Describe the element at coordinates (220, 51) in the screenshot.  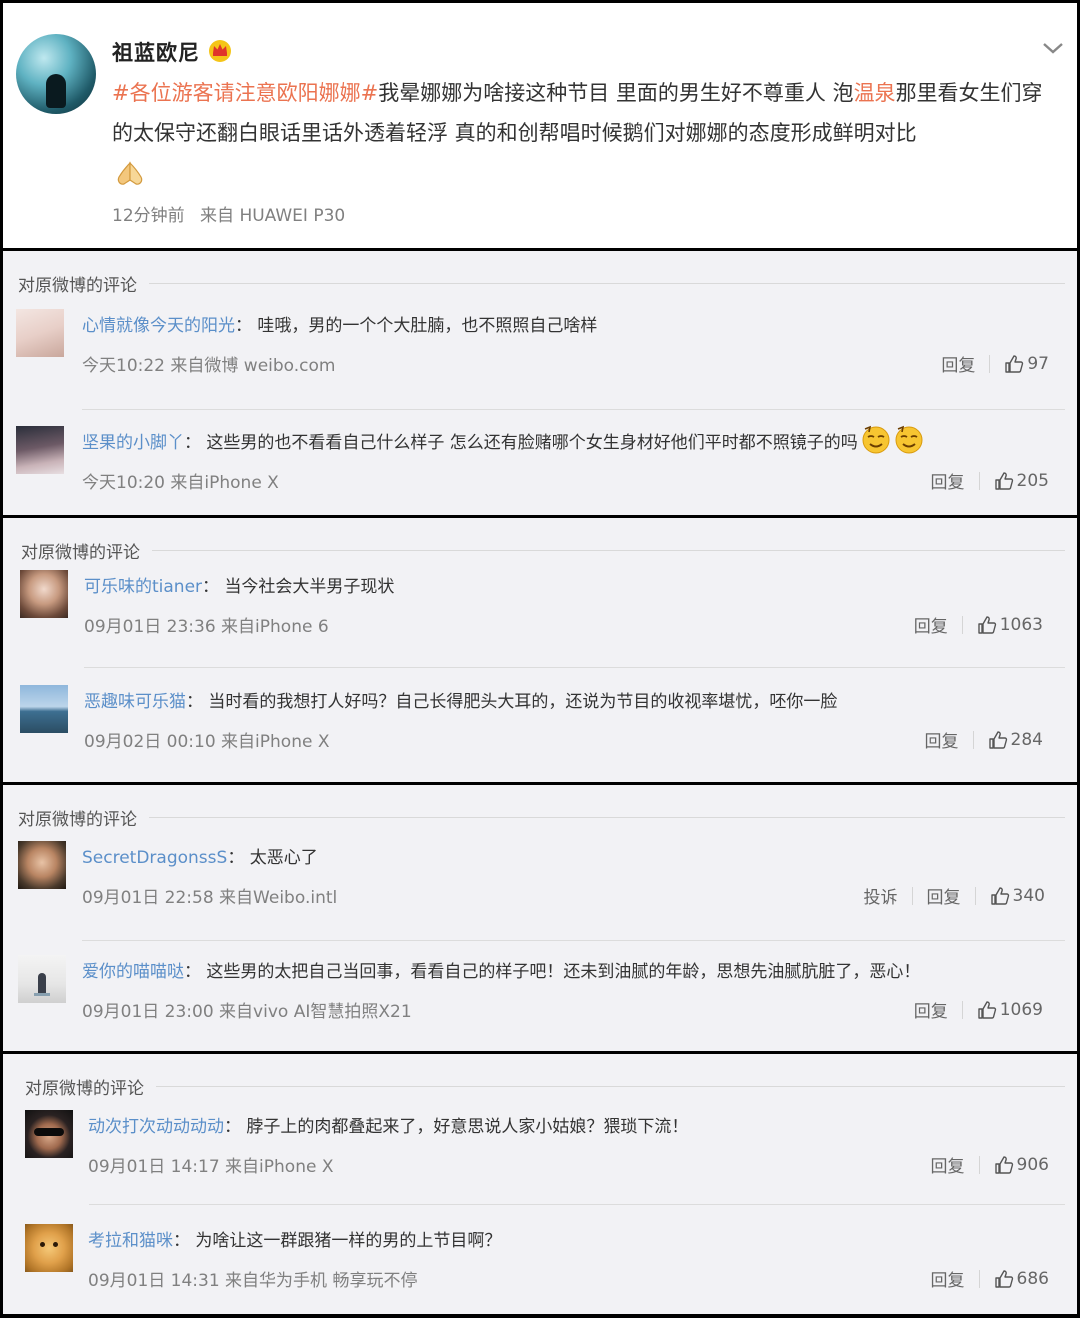
I see `crown-icon` at that location.